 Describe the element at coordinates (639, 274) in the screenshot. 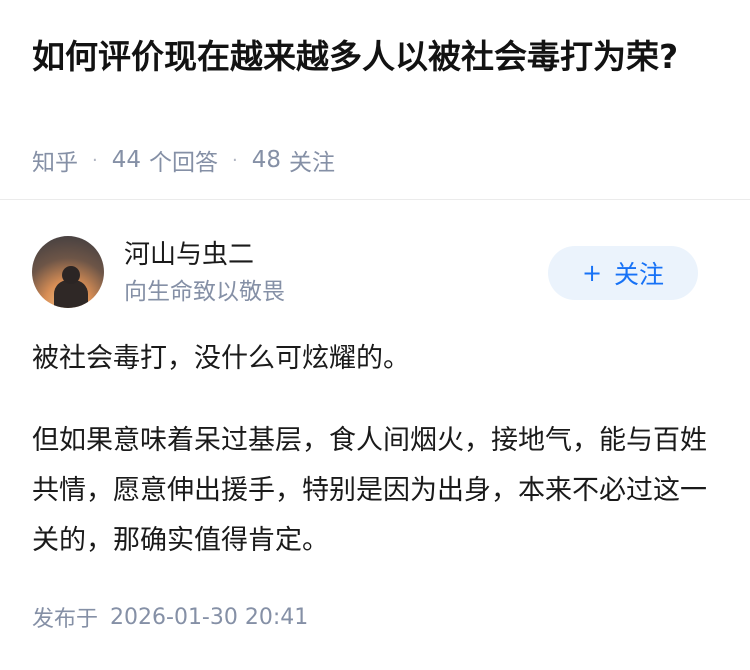

I see `follow-label: 关注` at that location.